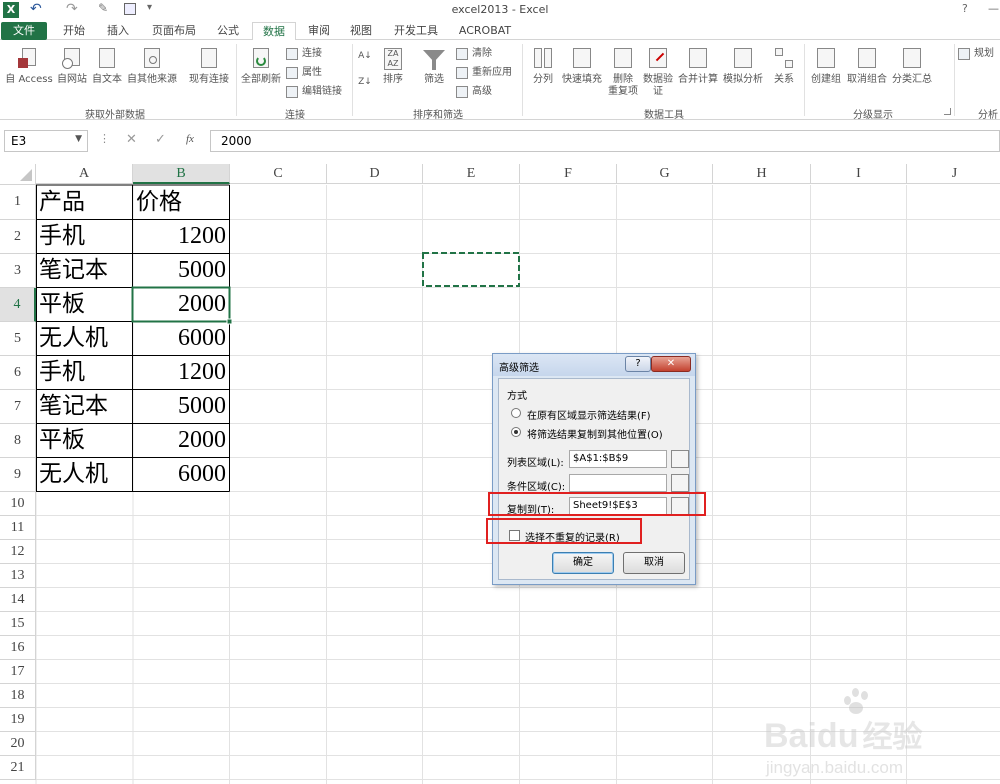  What do you see at coordinates (18, 528) in the screenshot?
I see `row-header-11: 11` at bounding box center [18, 528].